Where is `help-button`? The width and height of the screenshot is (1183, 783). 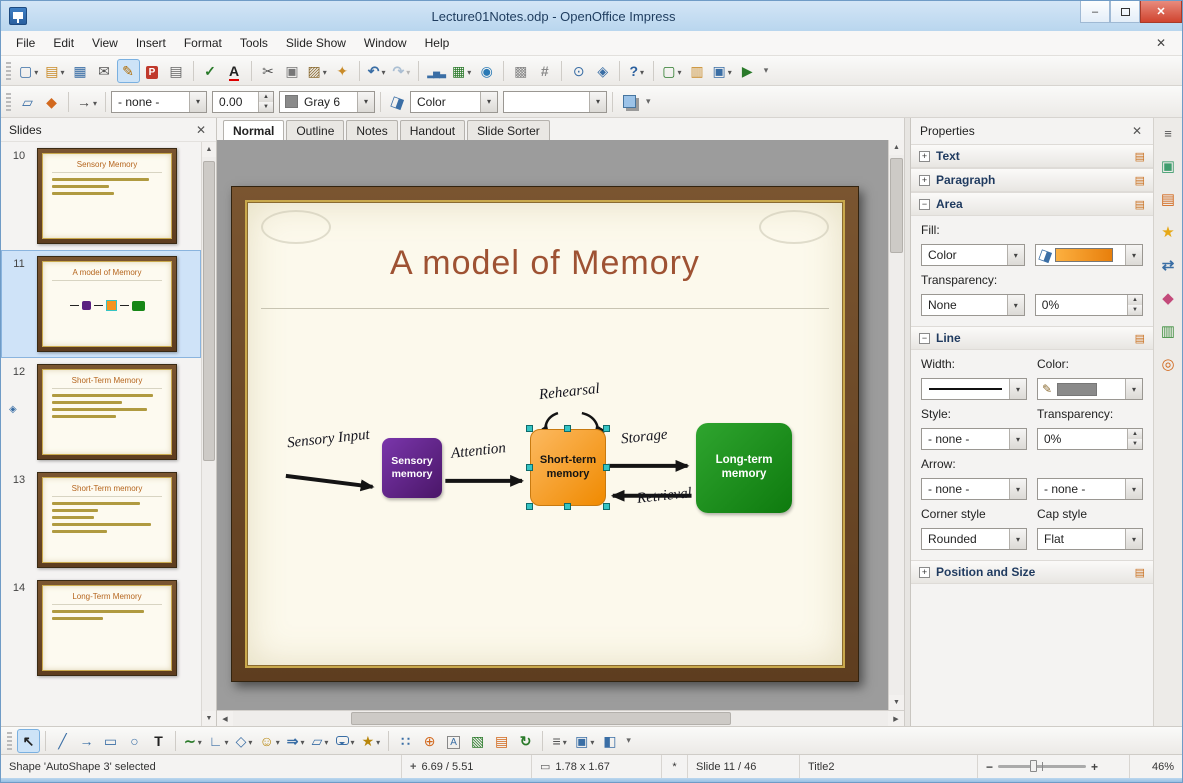
help-button is located at coordinates (636, 71).